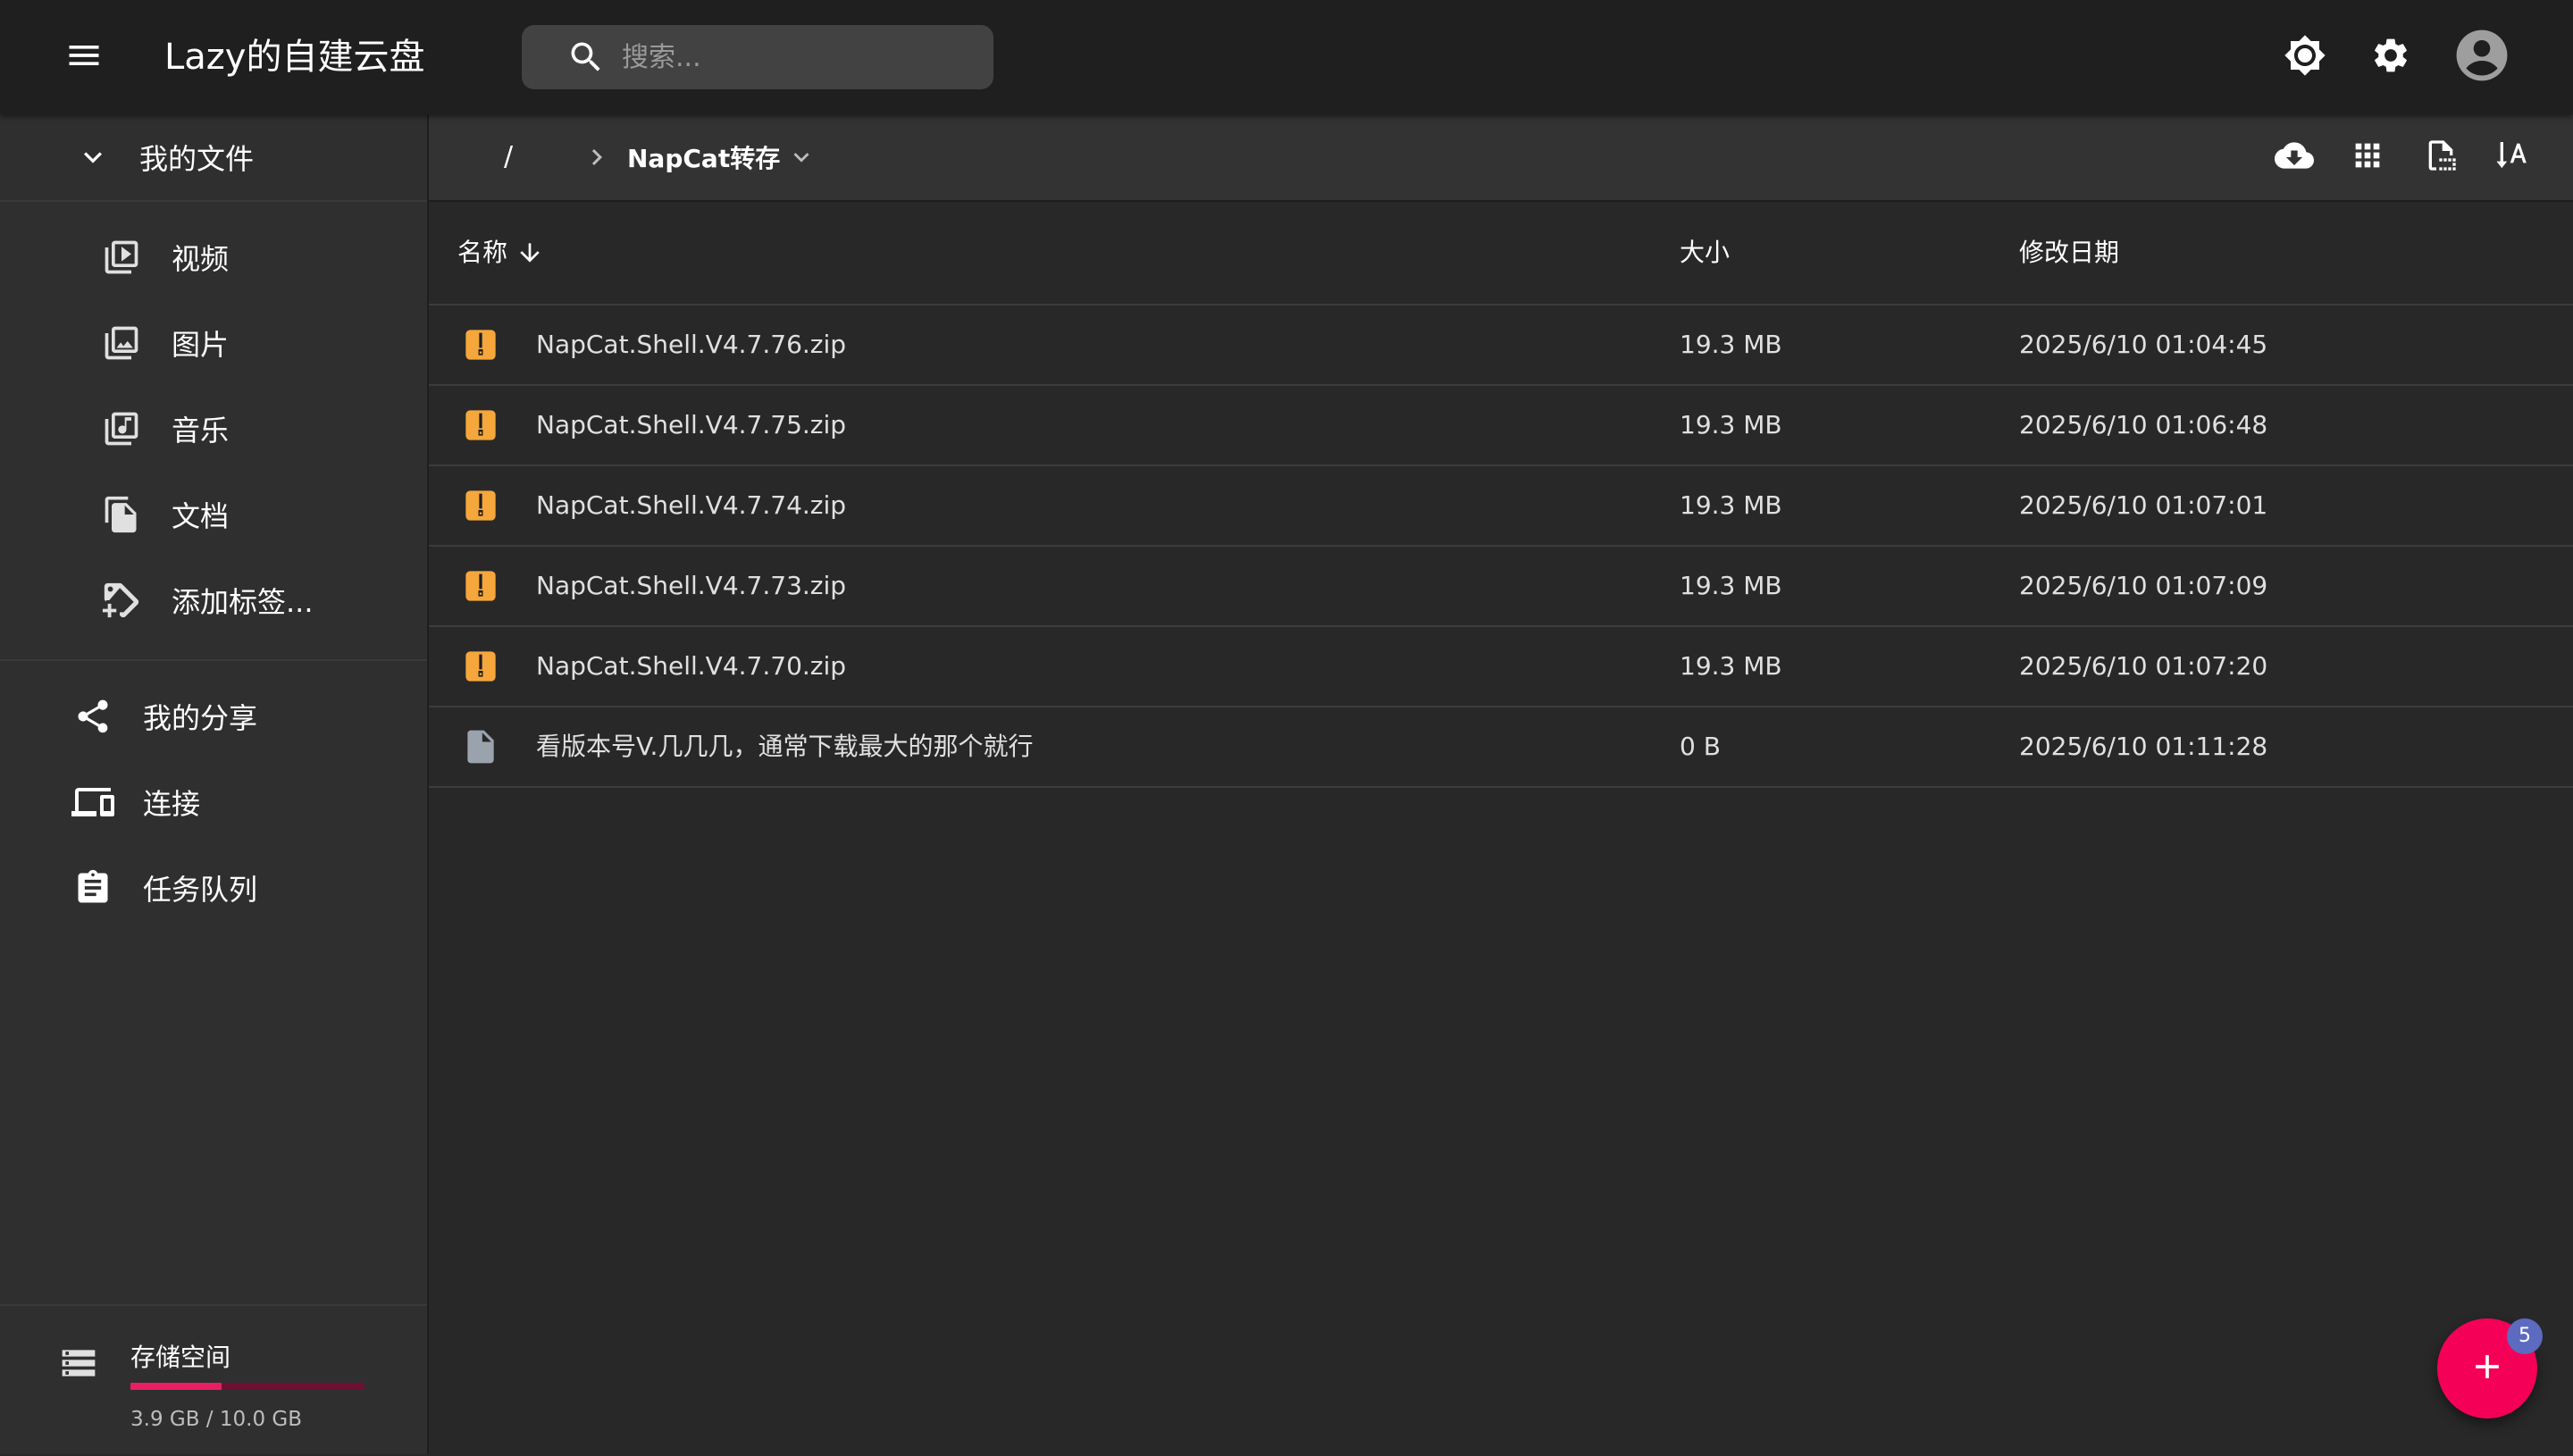 Image resolution: width=2573 pixels, height=1456 pixels. I want to click on sidebar-my-files-header: 我的文件, so click(213, 158).